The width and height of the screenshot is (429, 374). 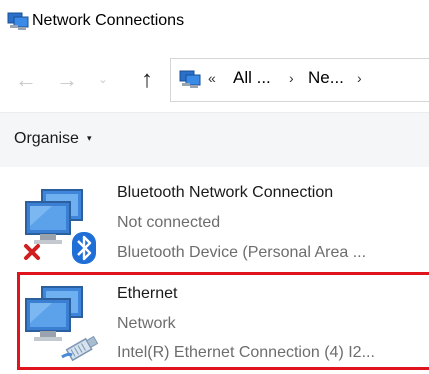 I want to click on chevron-down-icon: ▾, so click(x=89, y=138).